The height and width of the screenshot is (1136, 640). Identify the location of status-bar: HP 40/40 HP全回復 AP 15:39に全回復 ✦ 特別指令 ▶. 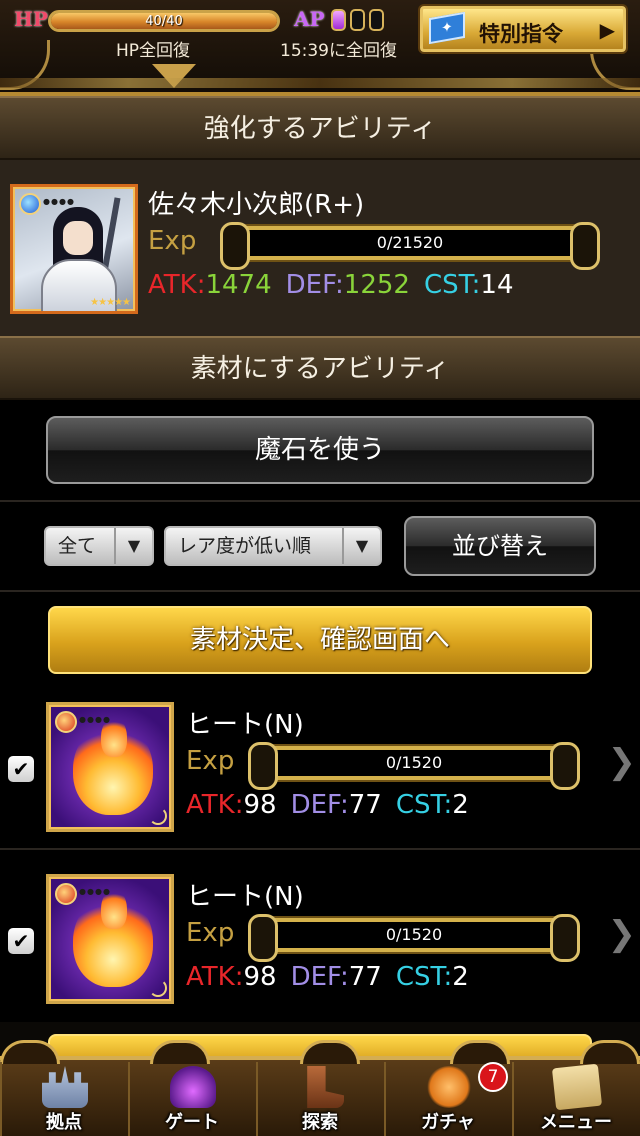
(320, 48).